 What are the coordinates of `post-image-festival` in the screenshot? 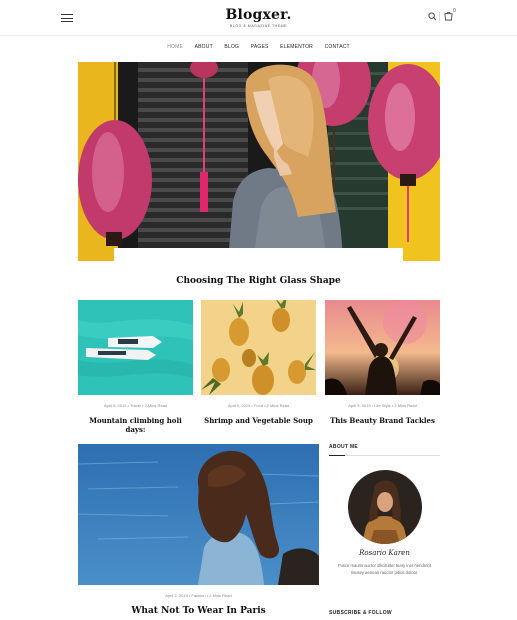 It's located at (382, 347).